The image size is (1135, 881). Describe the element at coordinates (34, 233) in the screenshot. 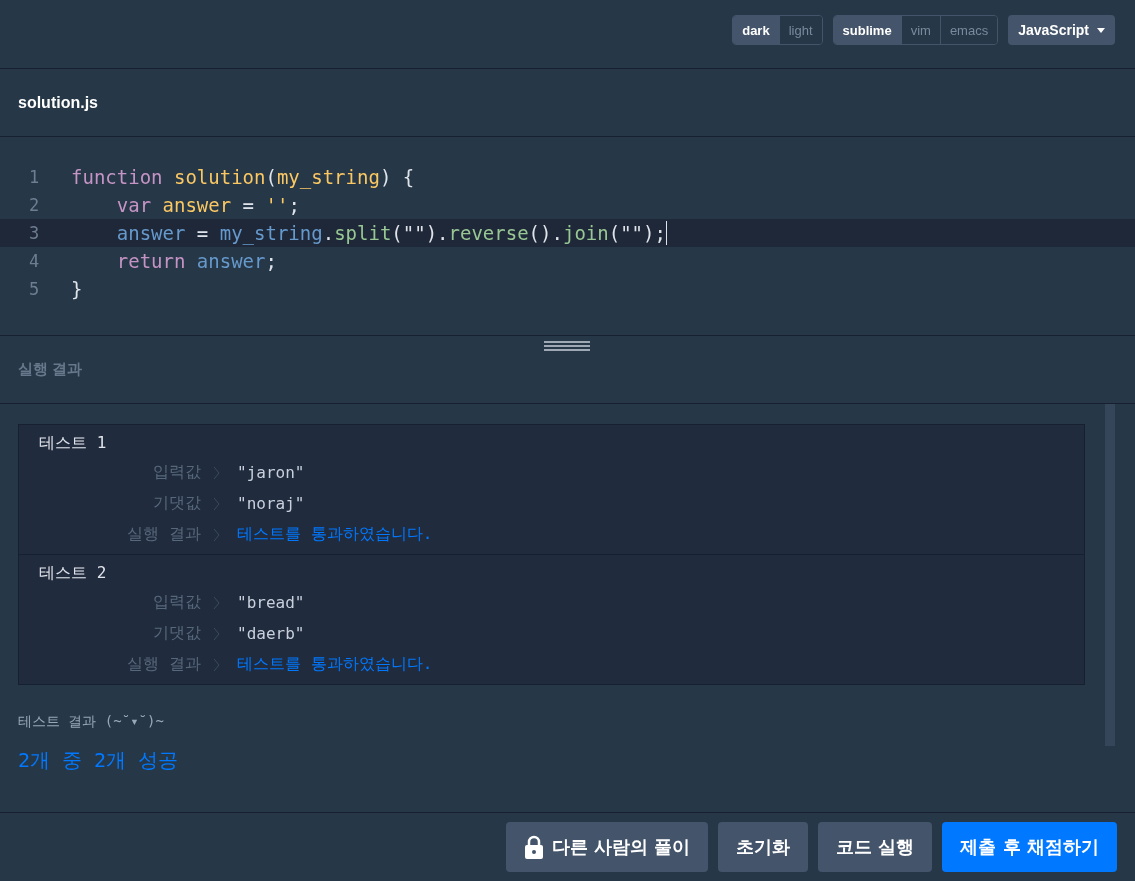

I see `line-number: 3` at that location.